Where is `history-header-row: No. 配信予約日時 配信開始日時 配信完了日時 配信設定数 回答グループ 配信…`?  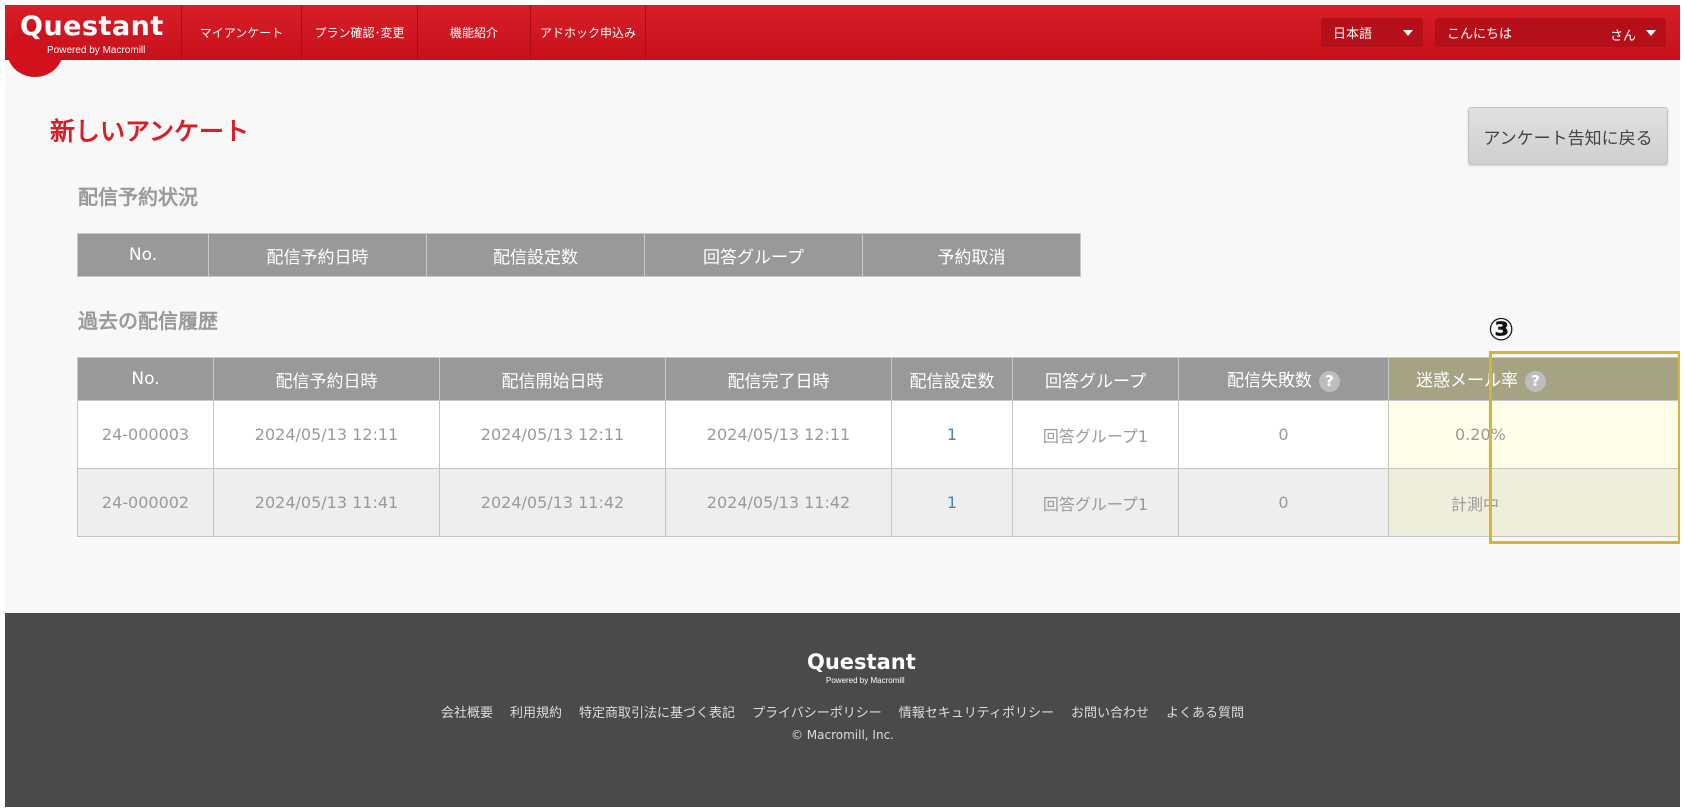 history-header-row: No. 配信予約日時 配信開始日時 配信完了日時 配信設定数 回答グループ 配信… is located at coordinates (878, 379).